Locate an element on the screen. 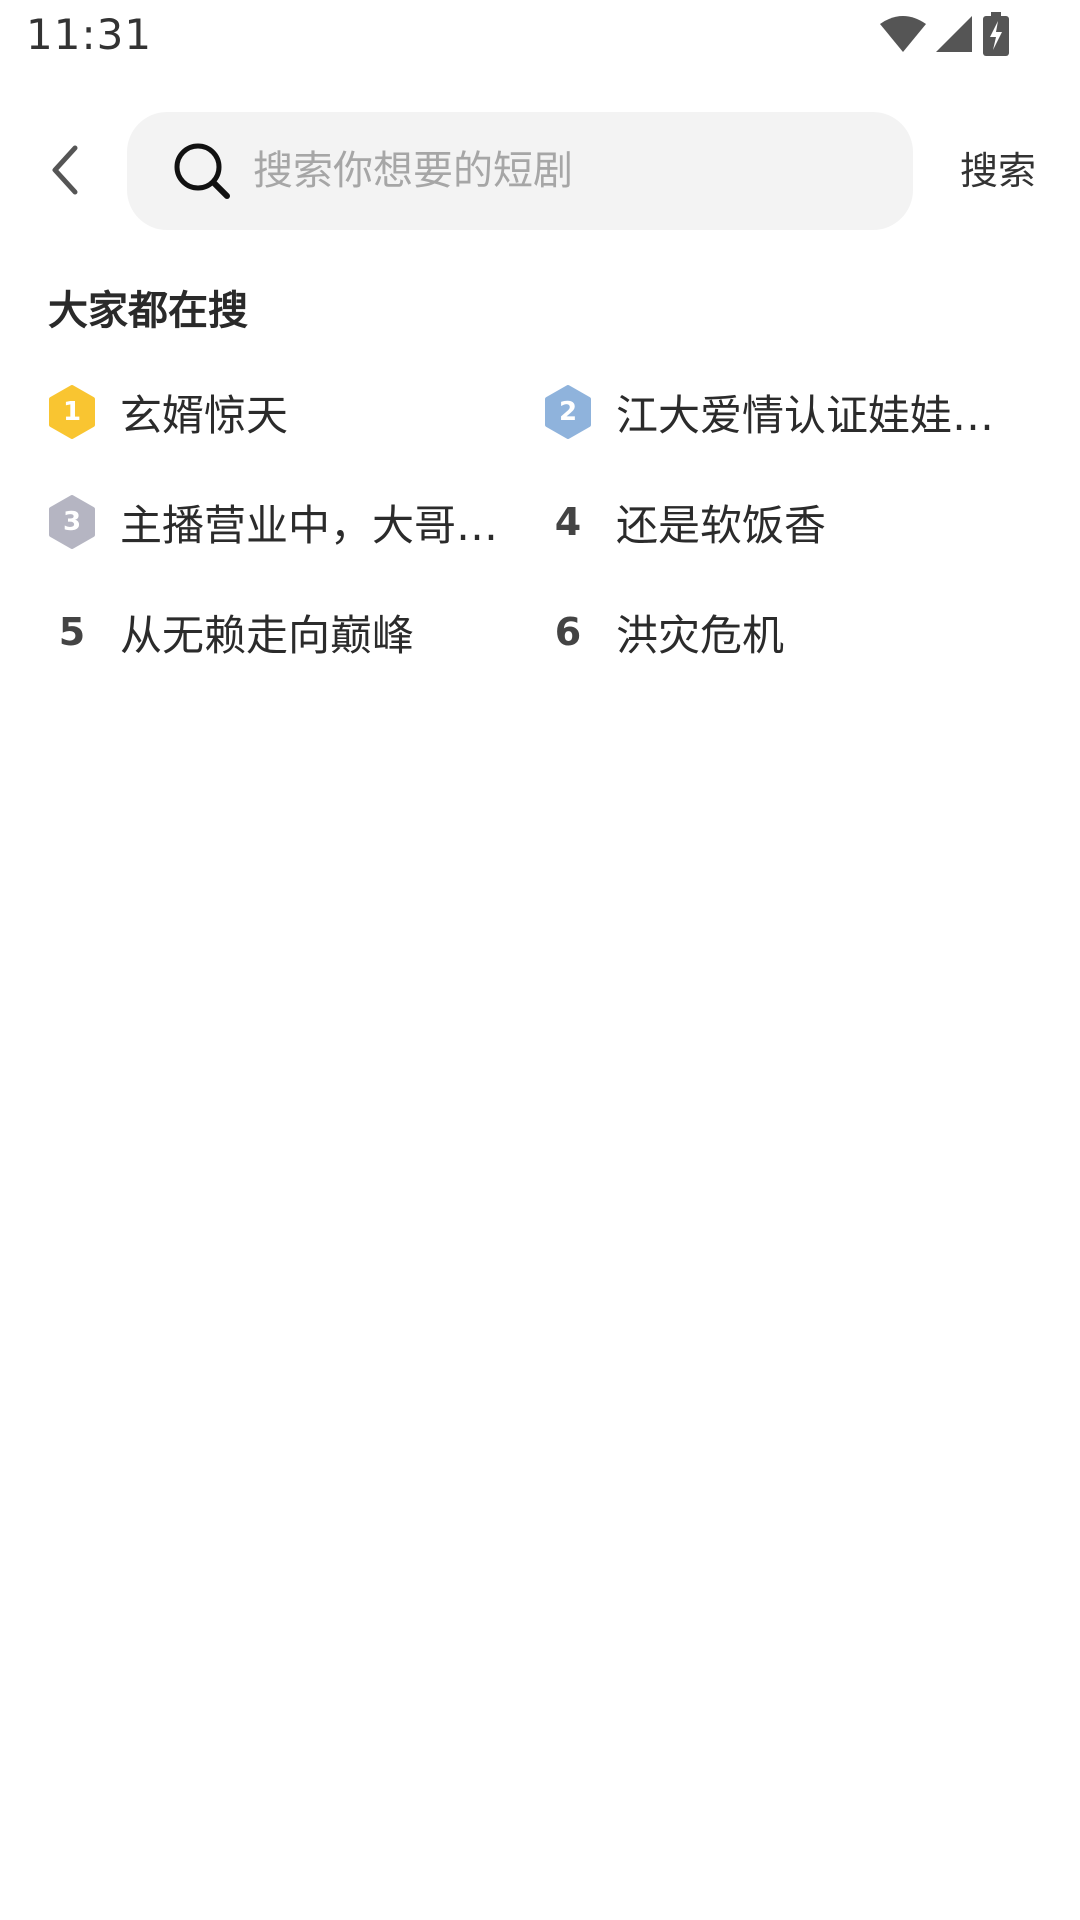 The width and height of the screenshot is (1080, 1920). rank-badge-3: 3 is located at coordinates (72, 522).